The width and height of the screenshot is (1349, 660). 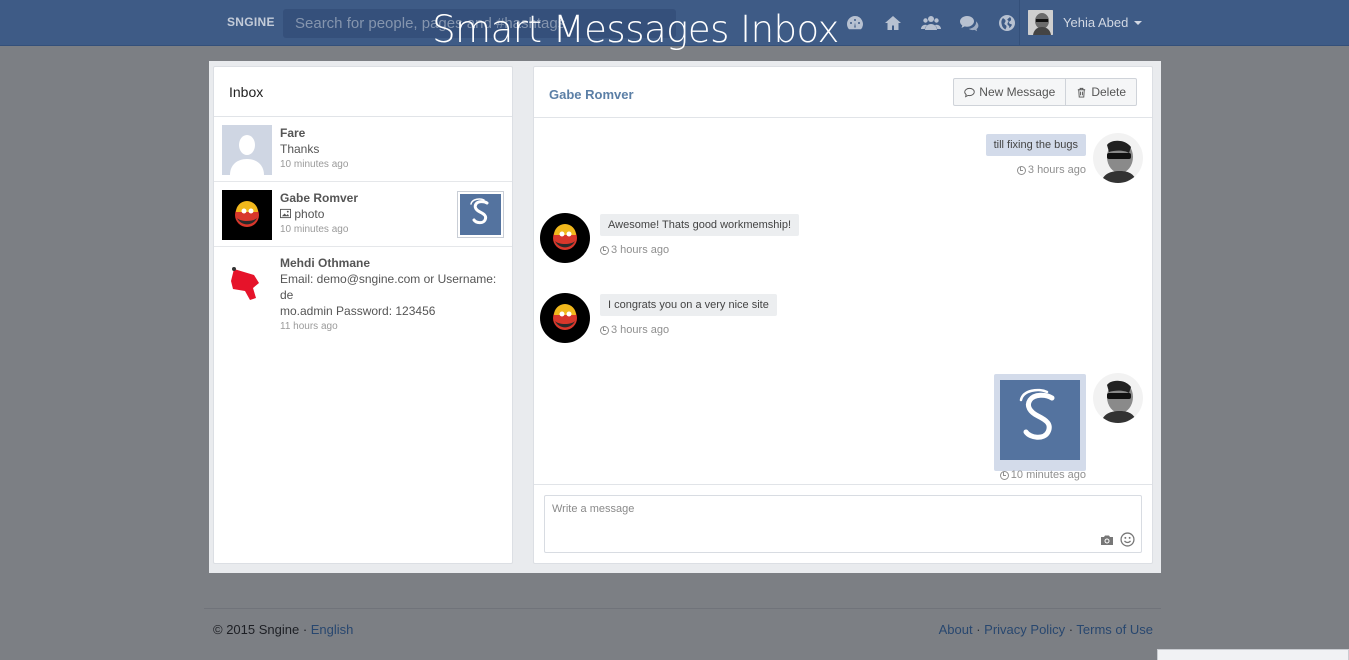 I want to click on chat-icon, so click(x=969, y=23).